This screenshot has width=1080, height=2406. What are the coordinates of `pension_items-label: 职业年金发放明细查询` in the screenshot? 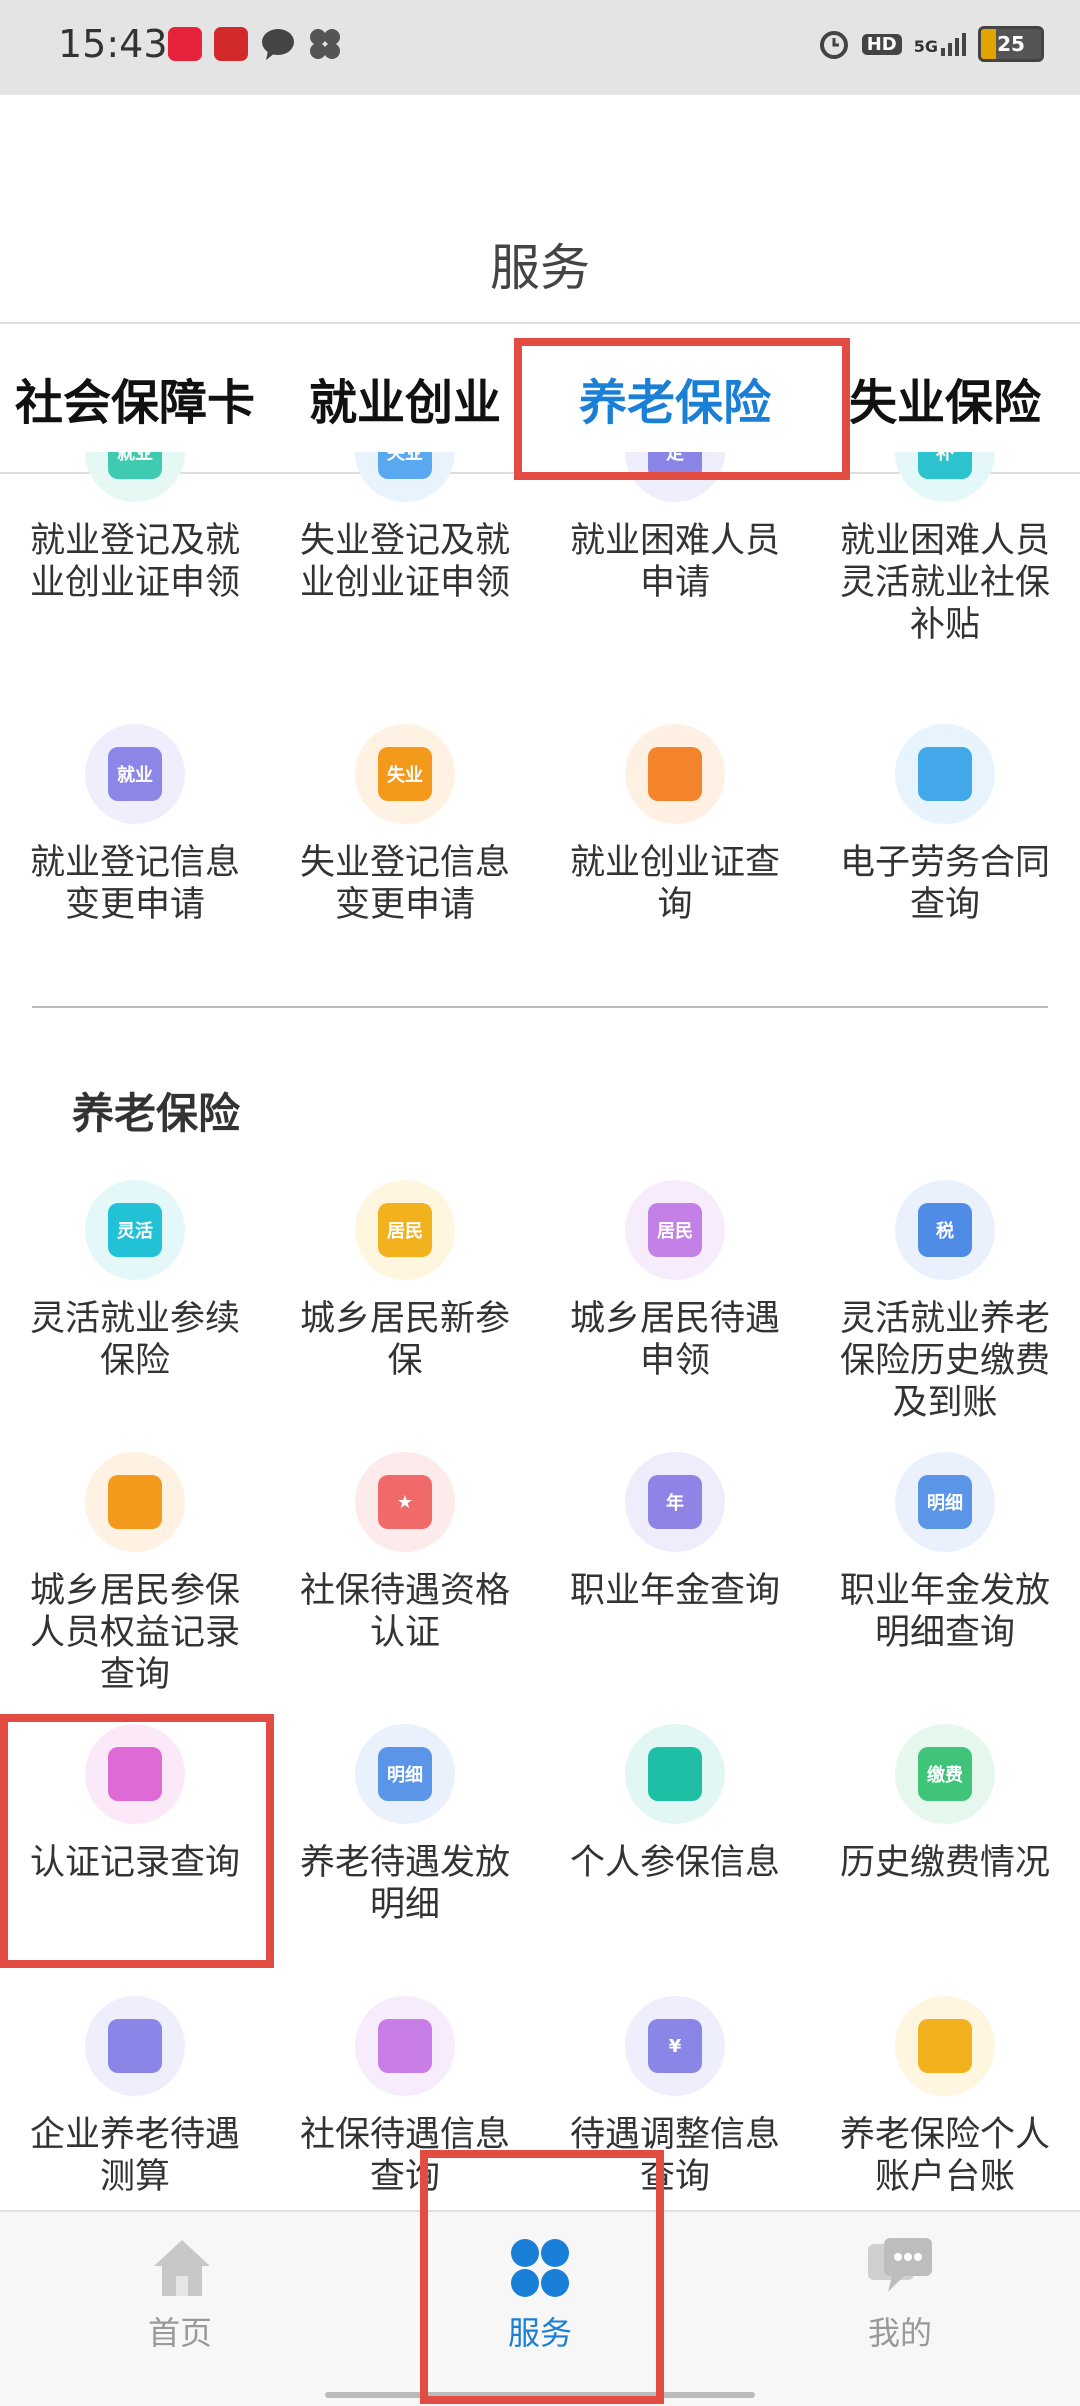 It's located at (945, 1612).